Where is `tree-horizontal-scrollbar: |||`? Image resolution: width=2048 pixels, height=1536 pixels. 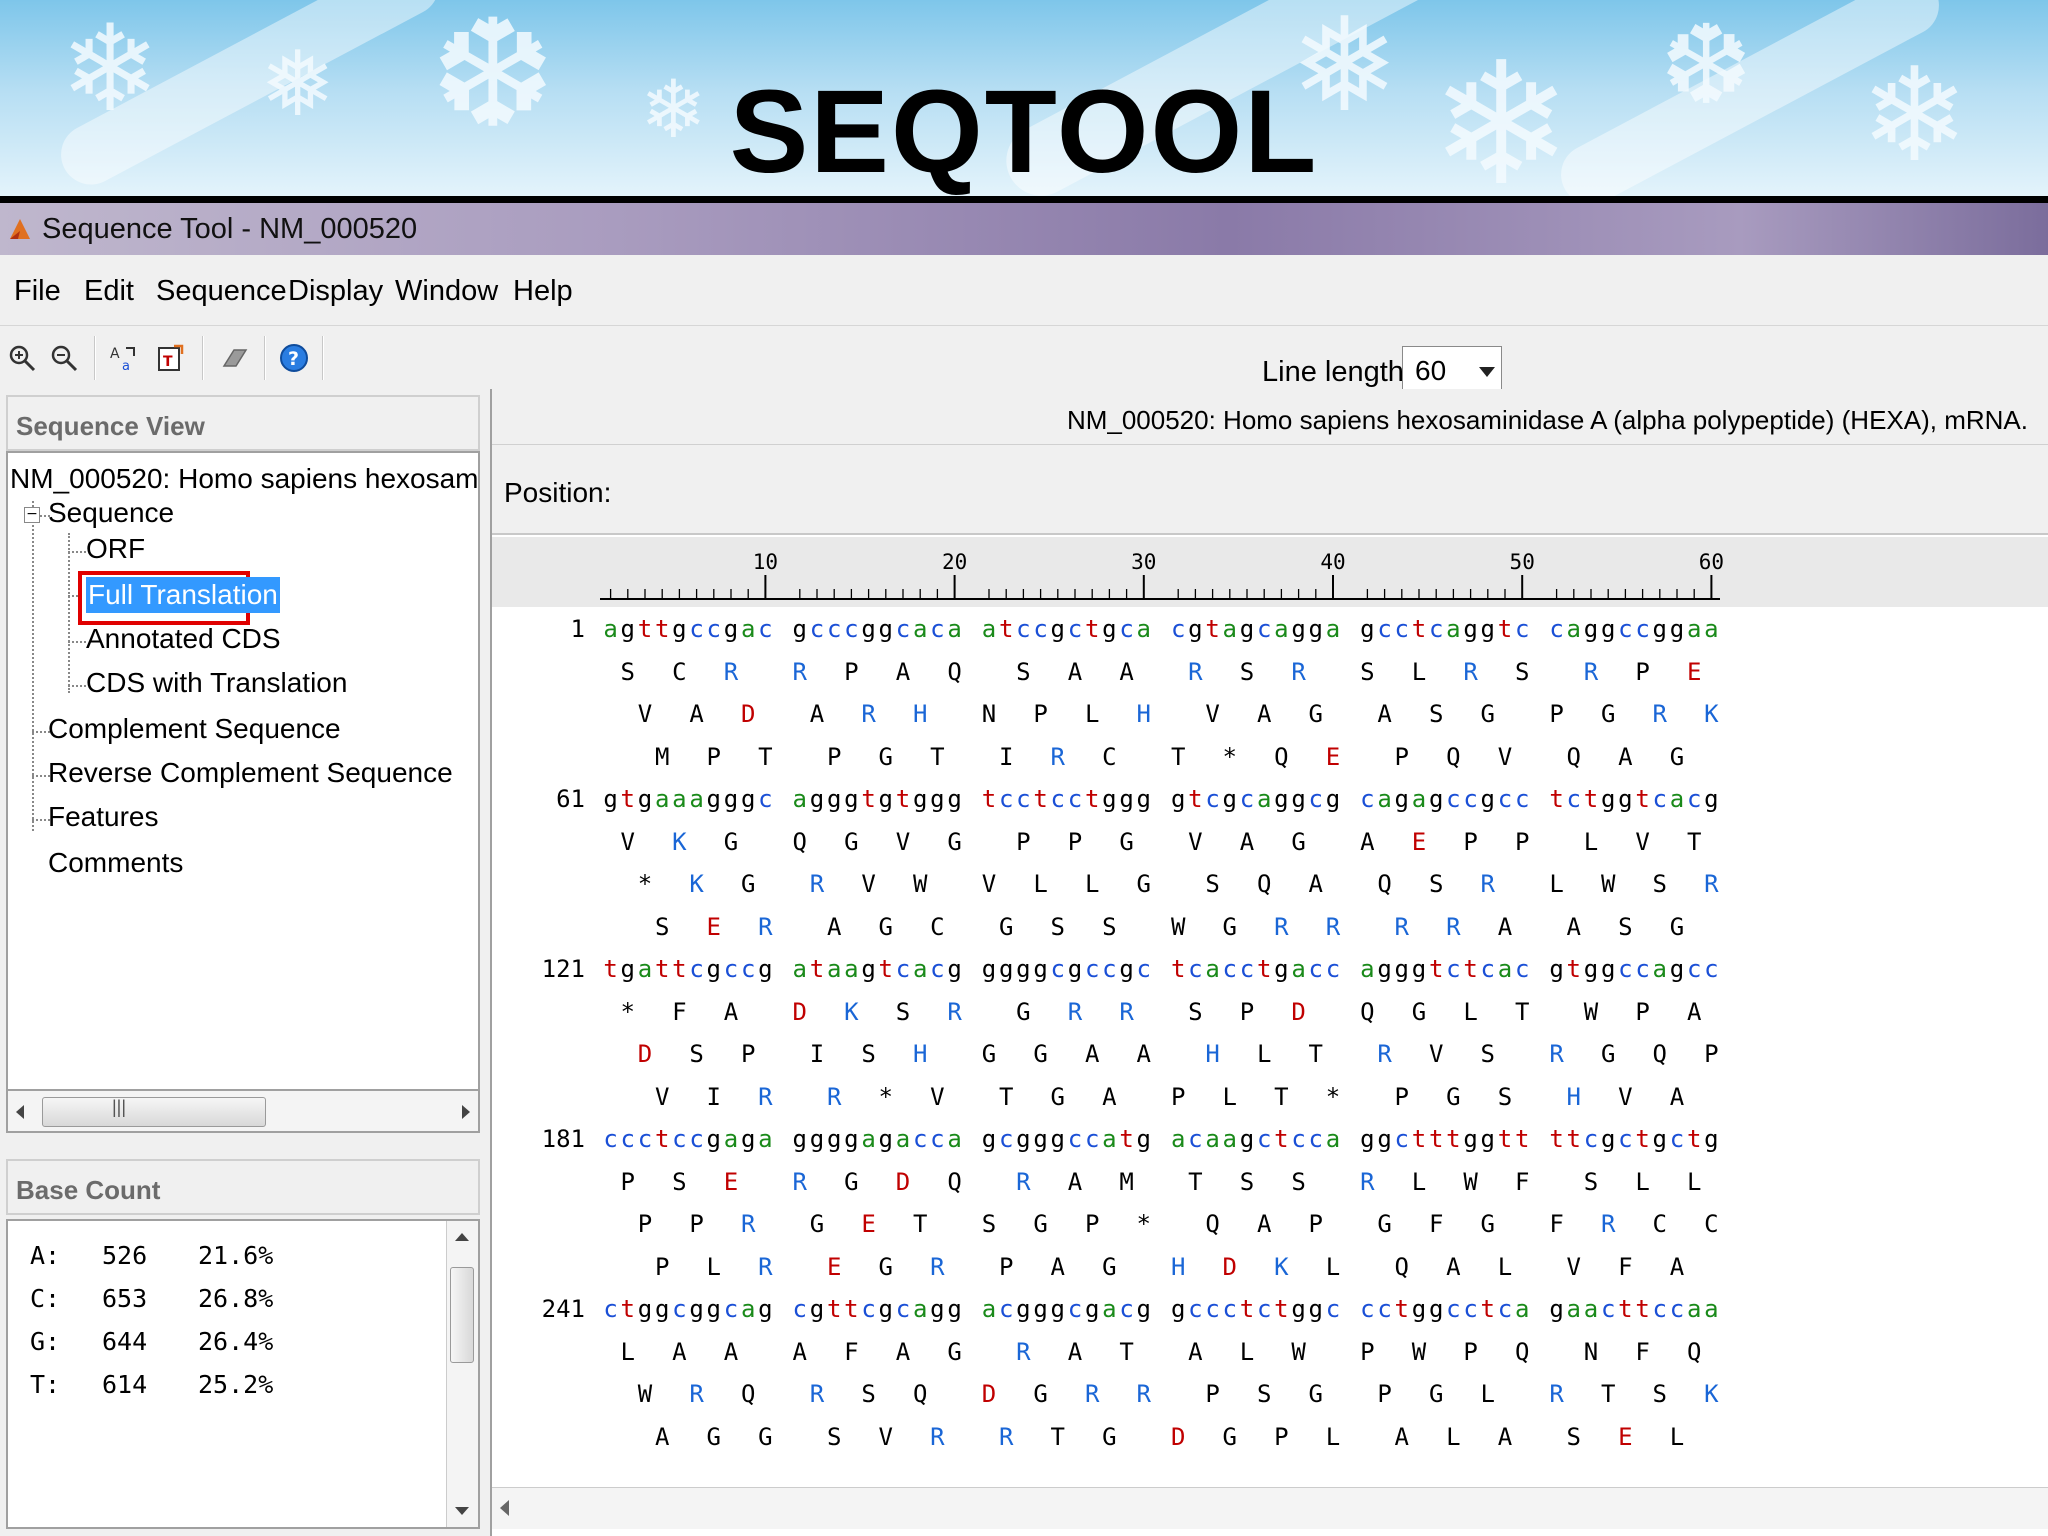
tree-horizontal-scrollbar: ||| is located at coordinates (243, 1112).